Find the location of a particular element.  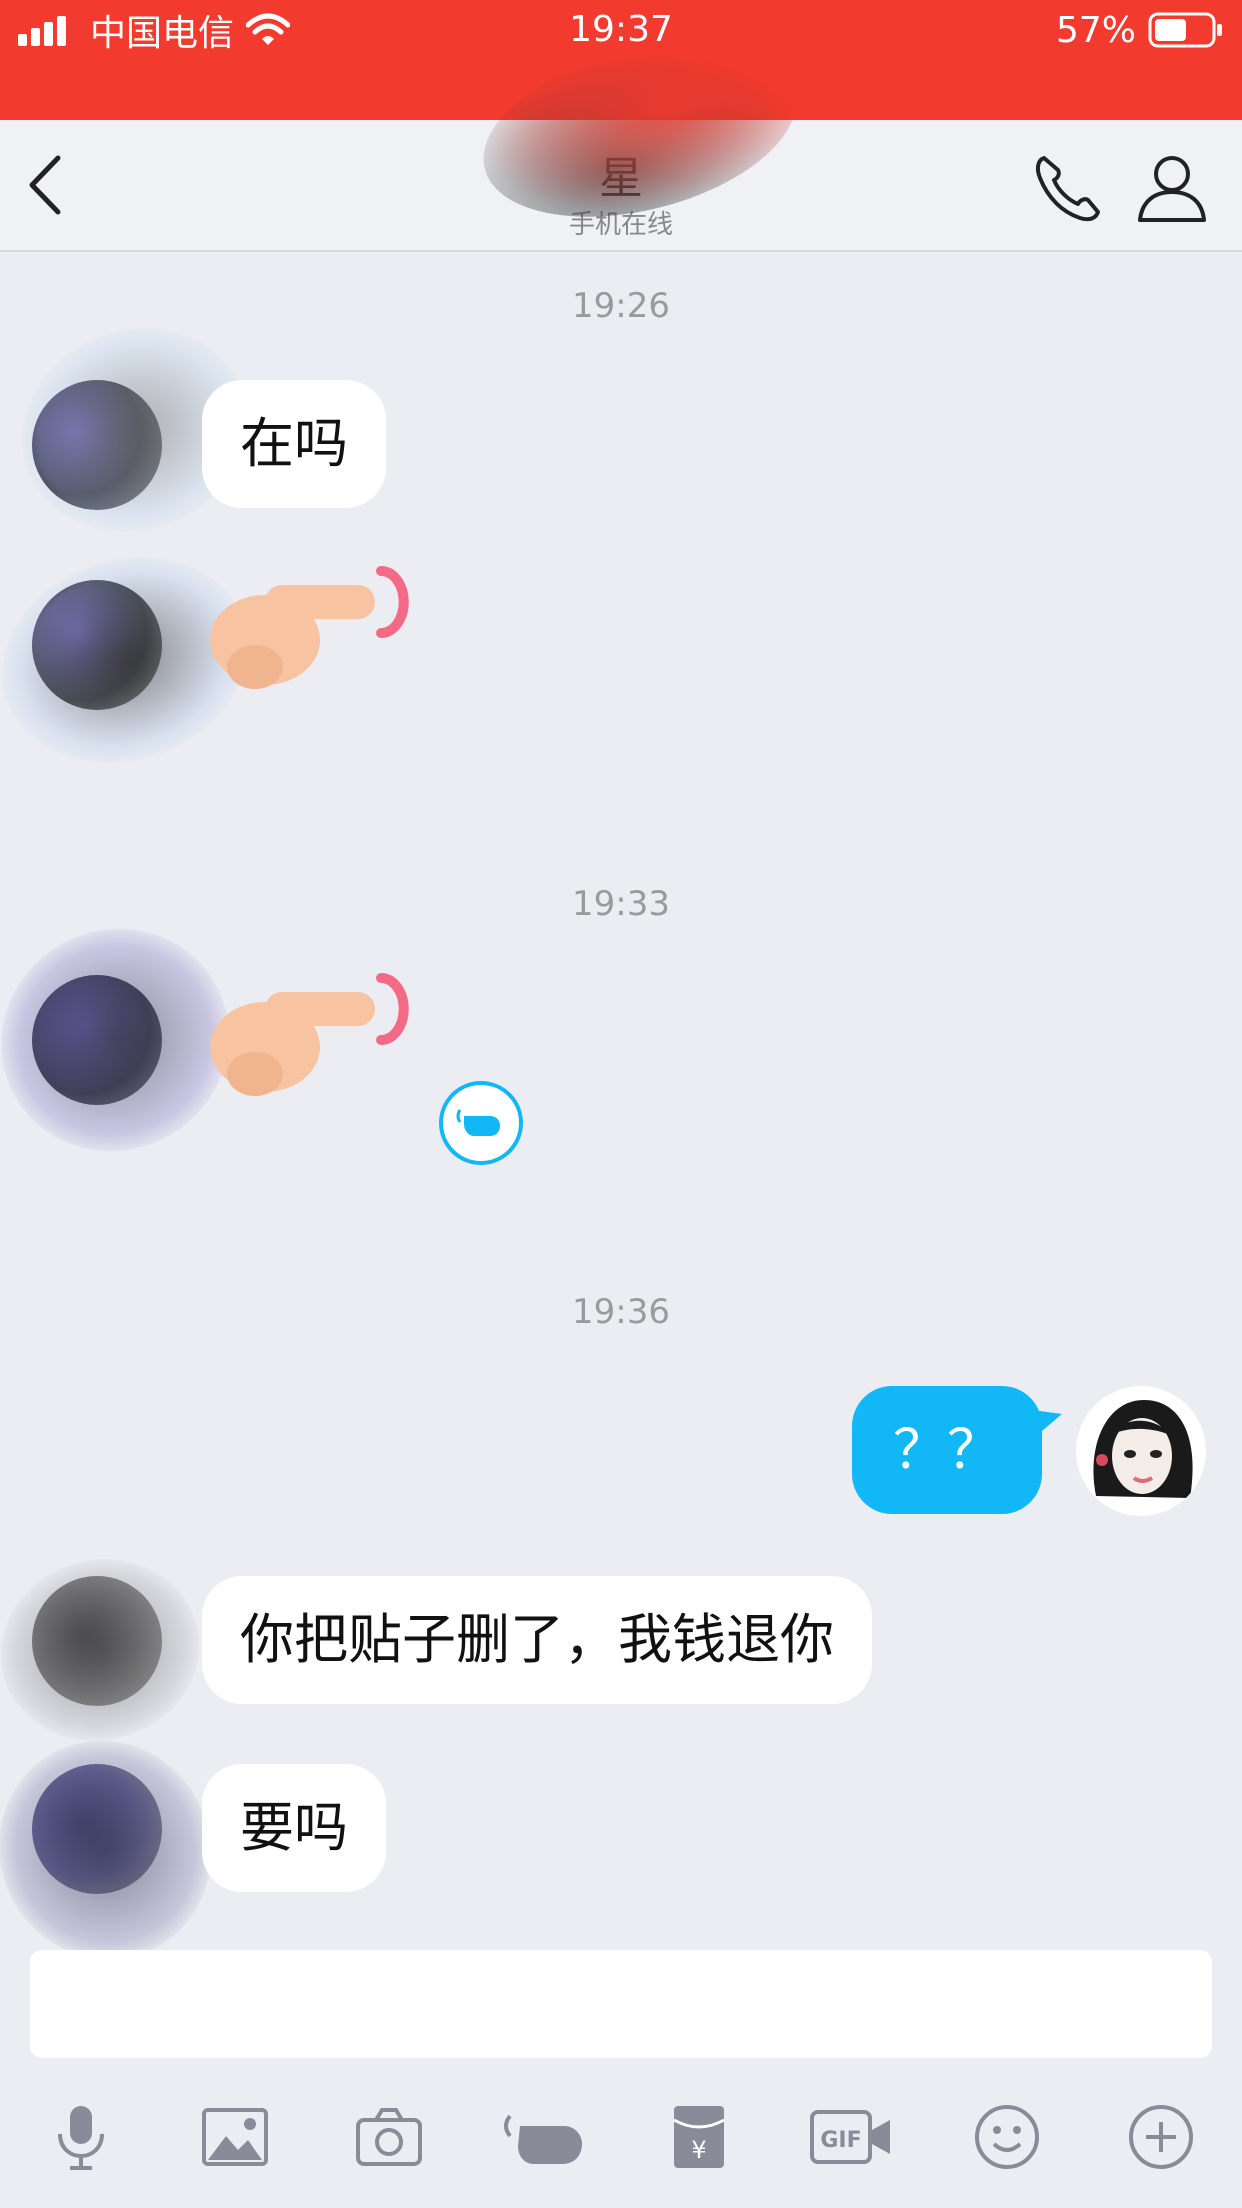

bubble-tail is located at coordinates (1047, 1423).